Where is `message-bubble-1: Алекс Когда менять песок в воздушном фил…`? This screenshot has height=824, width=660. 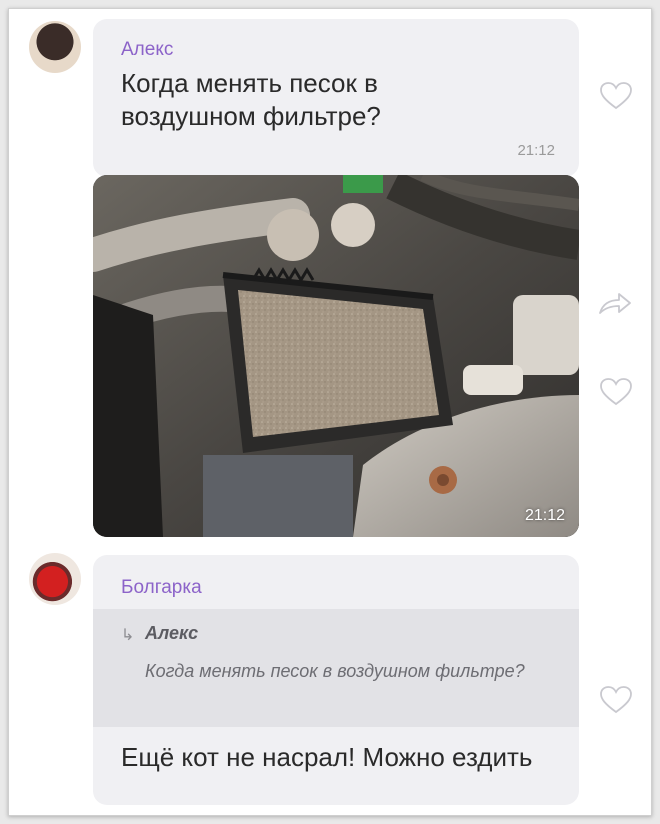 message-bubble-1: Алекс Когда менять песок в воздушном фил… is located at coordinates (336, 98).